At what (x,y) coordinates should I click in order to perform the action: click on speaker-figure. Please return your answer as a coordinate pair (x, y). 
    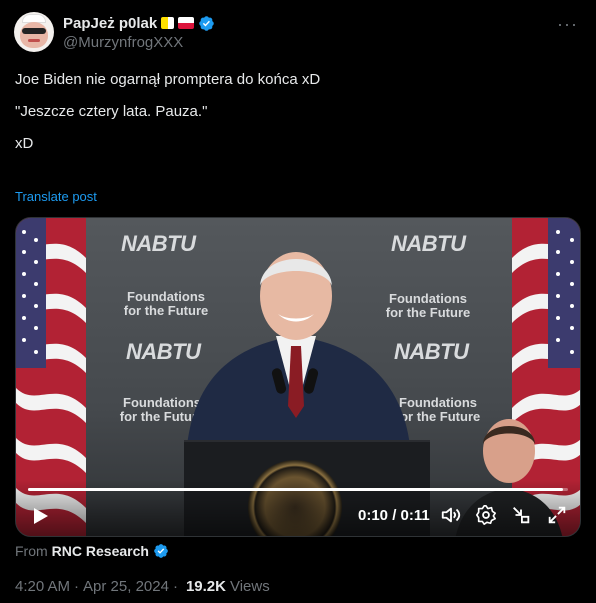
    Looking at the image, I should click on (298, 354).